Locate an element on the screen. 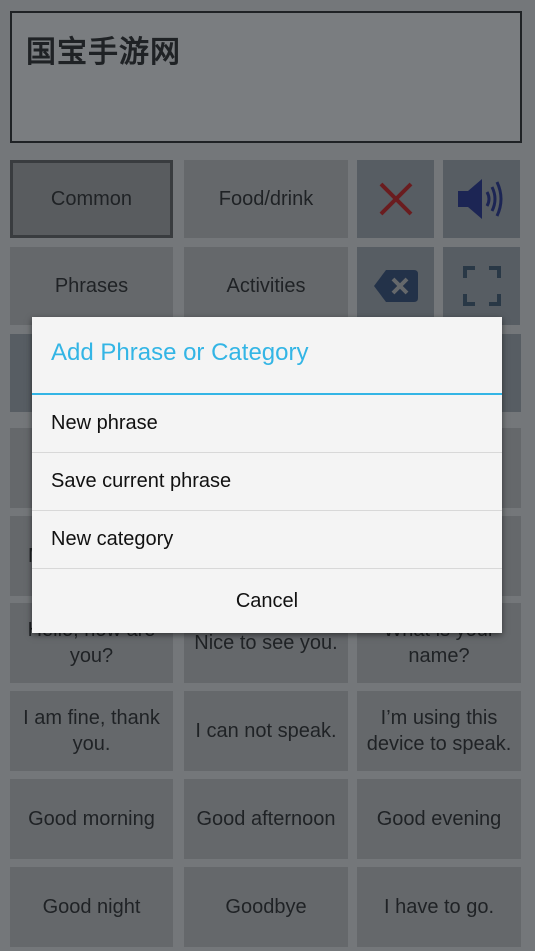  save-current-phrase-option: Save current phrase is located at coordinates (267, 482).